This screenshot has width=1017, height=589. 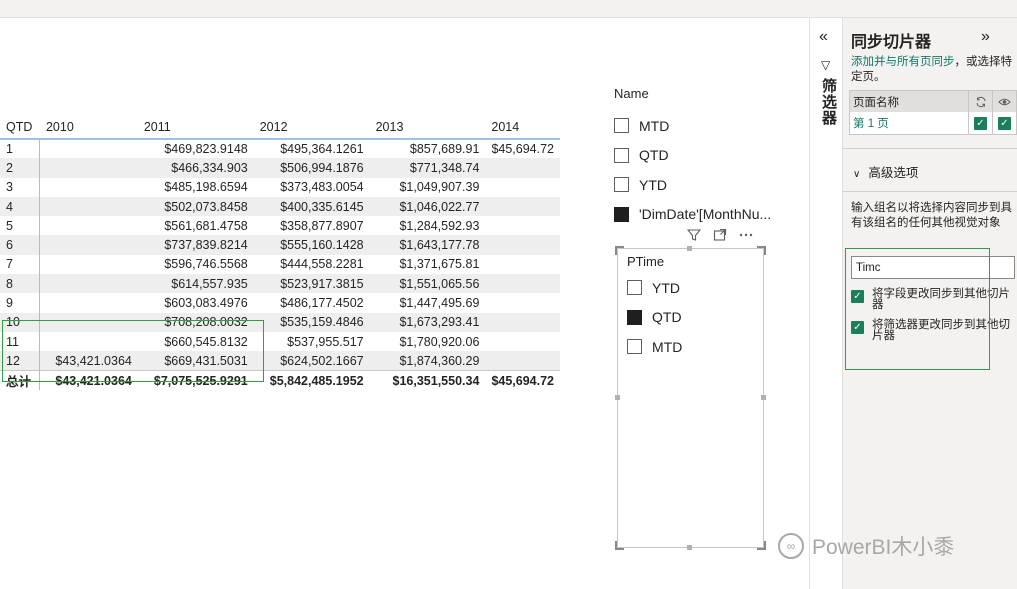 What do you see at coordinates (444, 149) in the screenshot?
I see `table-cell: $857,689.91` at bounding box center [444, 149].